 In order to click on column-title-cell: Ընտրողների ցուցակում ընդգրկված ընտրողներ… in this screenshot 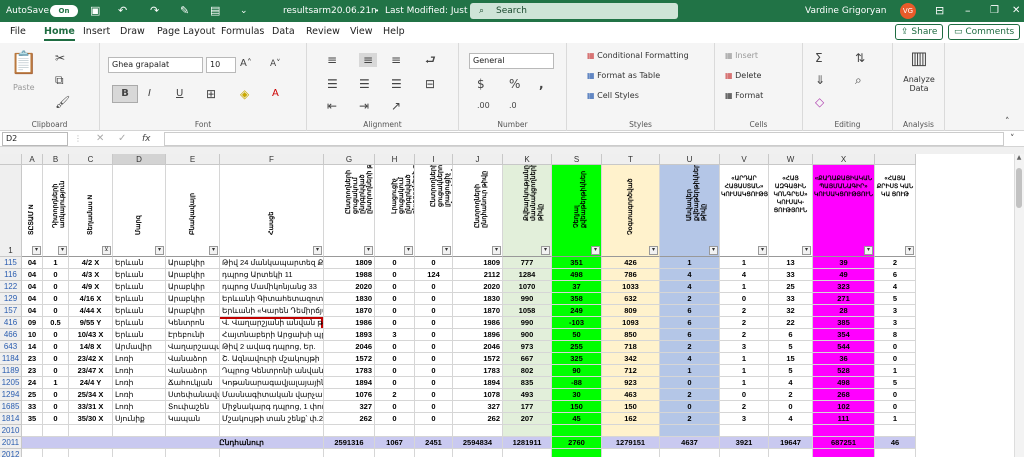, I will do `click(349, 211)`.